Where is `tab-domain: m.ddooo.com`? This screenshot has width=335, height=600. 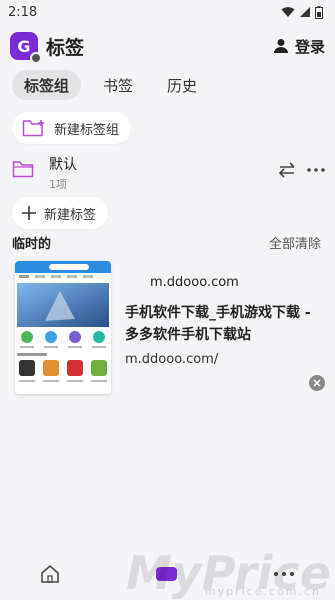
tab-domain: m.ddooo.com is located at coordinates (194, 282).